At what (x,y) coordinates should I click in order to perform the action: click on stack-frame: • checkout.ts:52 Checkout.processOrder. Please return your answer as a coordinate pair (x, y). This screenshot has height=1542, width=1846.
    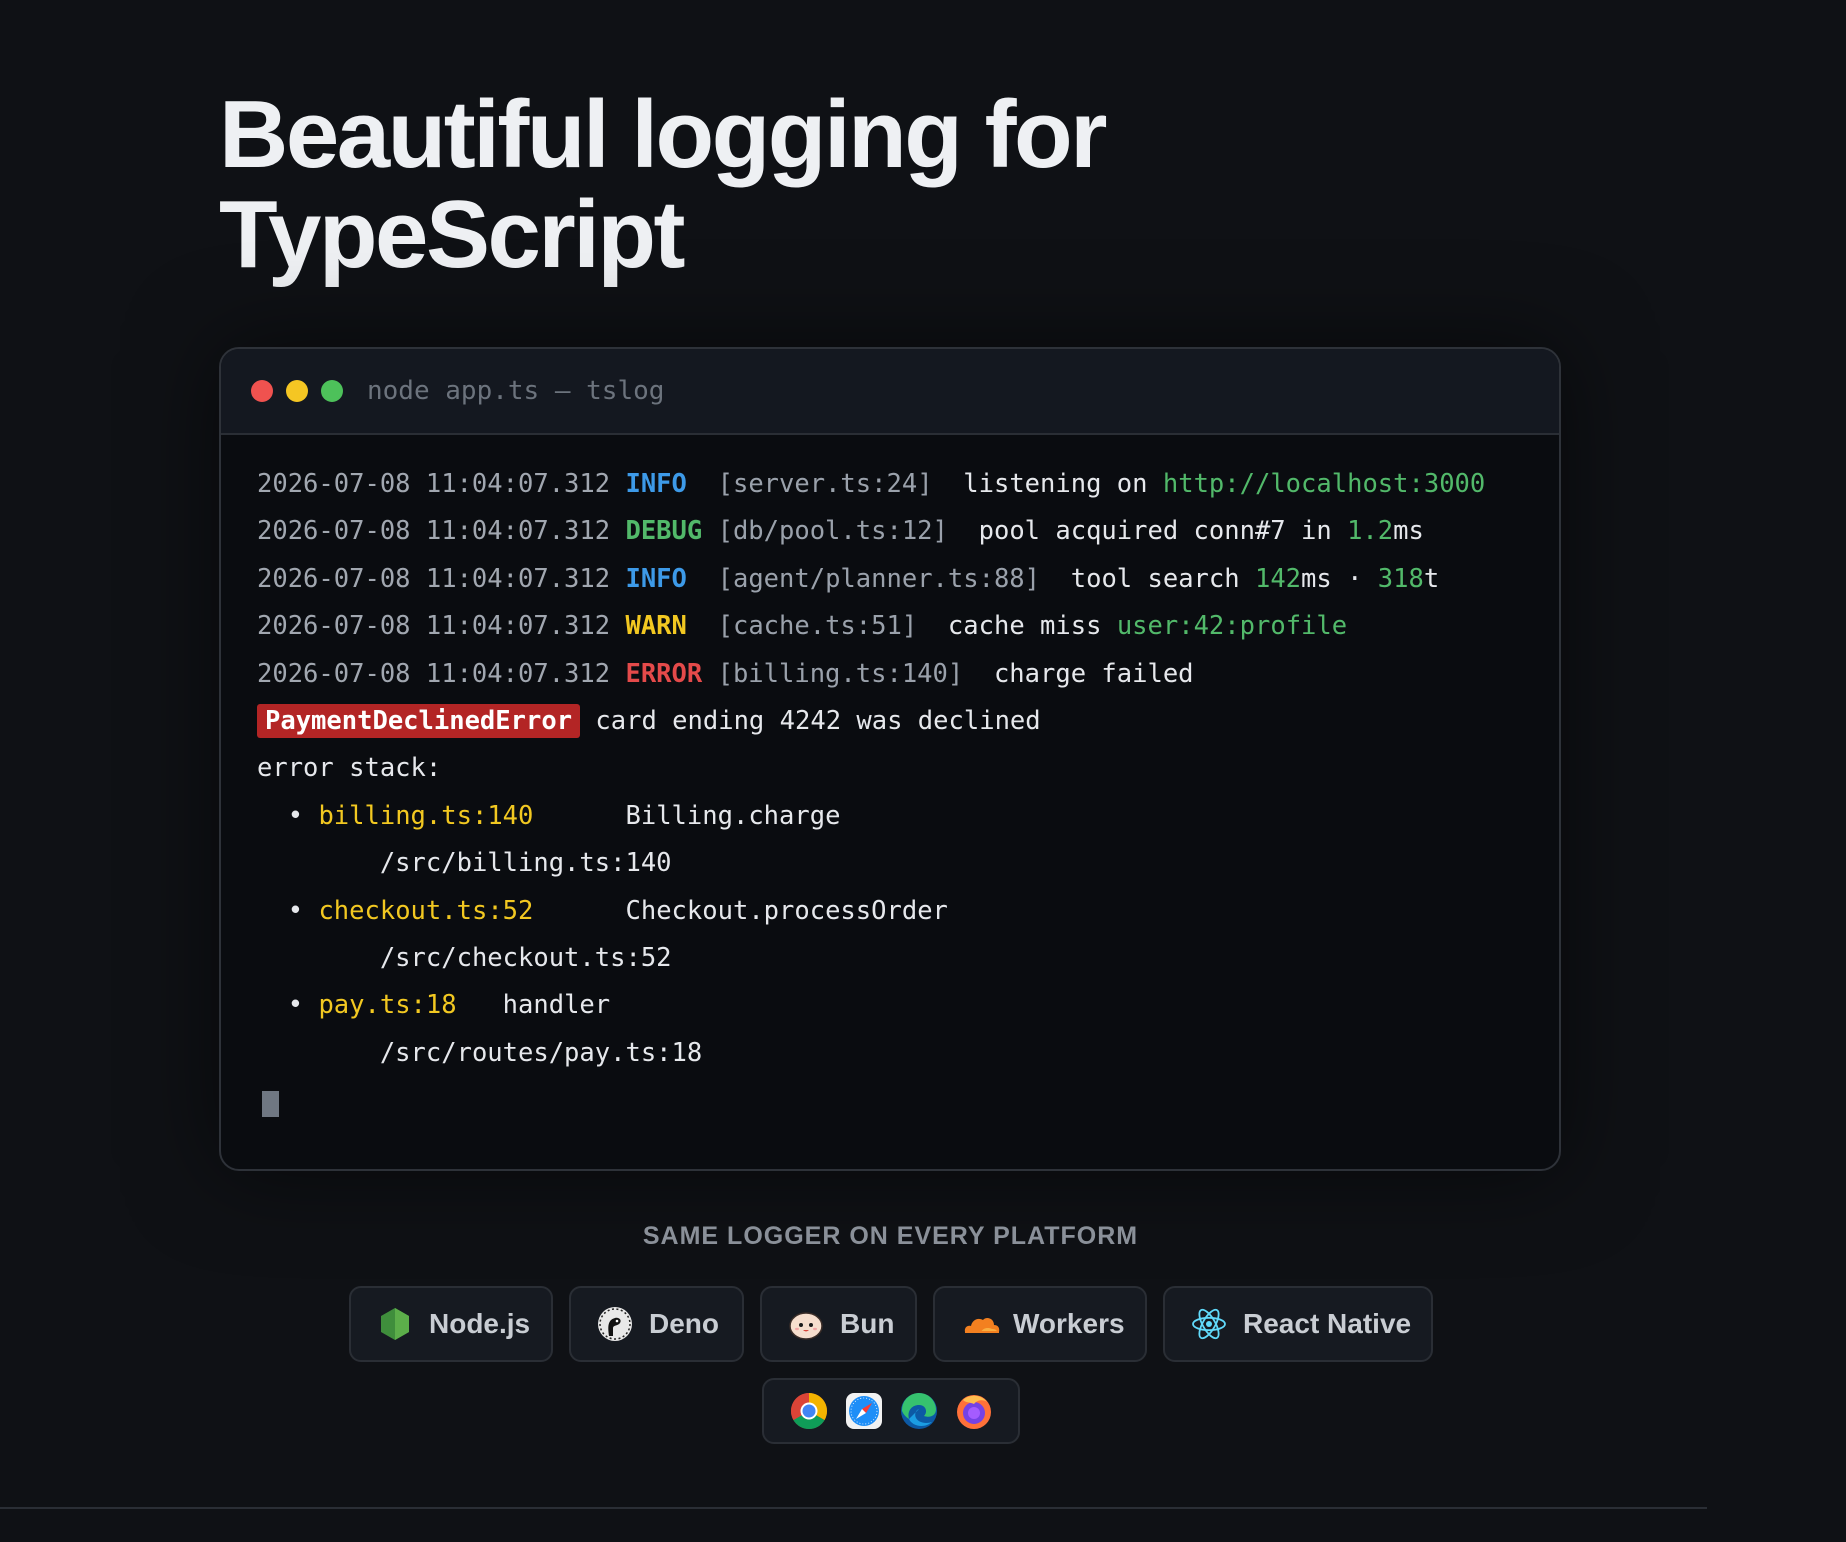
    Looking at the image, I should click on (908, 911).